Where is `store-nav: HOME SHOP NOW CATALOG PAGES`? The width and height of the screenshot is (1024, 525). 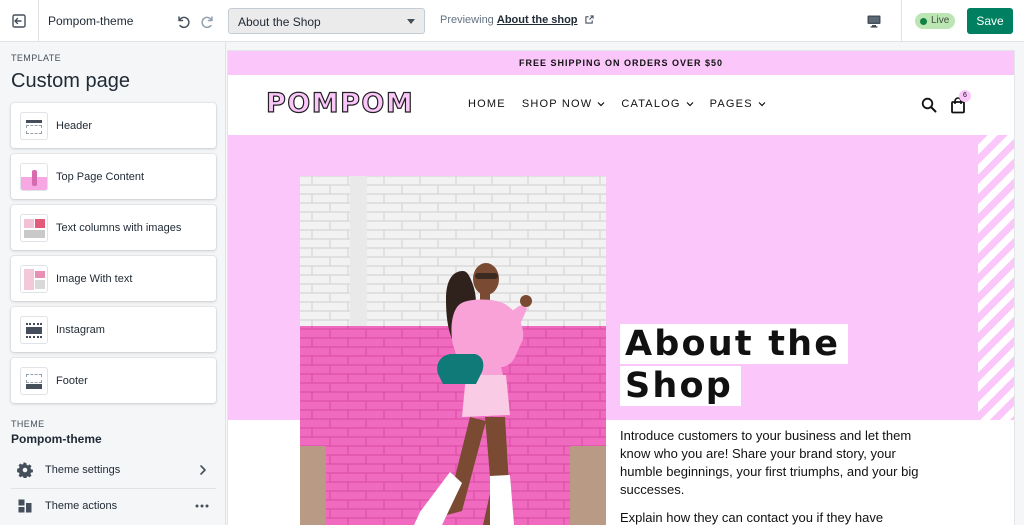
store-nav: HOME SHOP NOW CATALOG PAGES is located at coordinates (625, 104).